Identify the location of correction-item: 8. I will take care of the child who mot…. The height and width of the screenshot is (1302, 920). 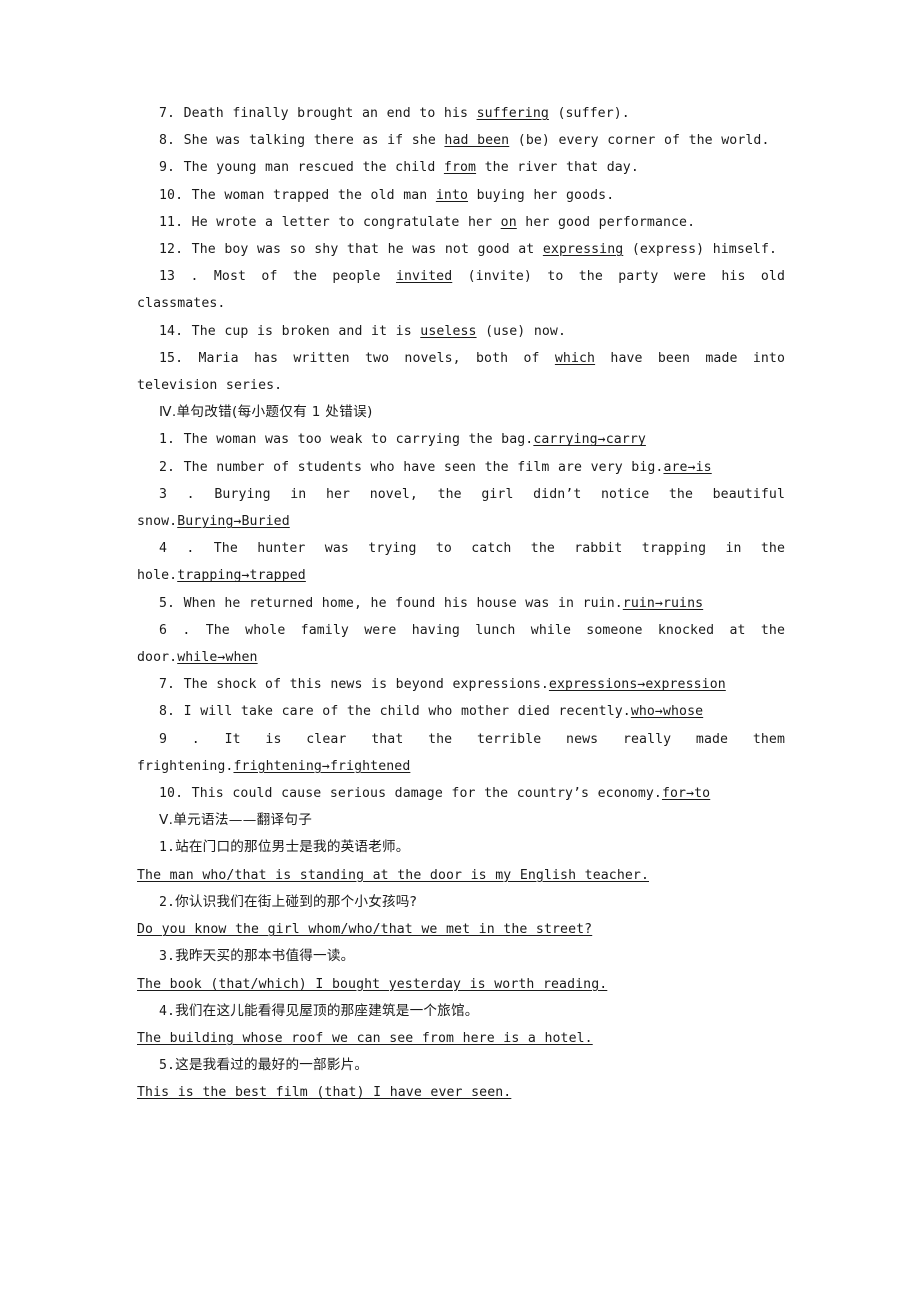
(461, 711).